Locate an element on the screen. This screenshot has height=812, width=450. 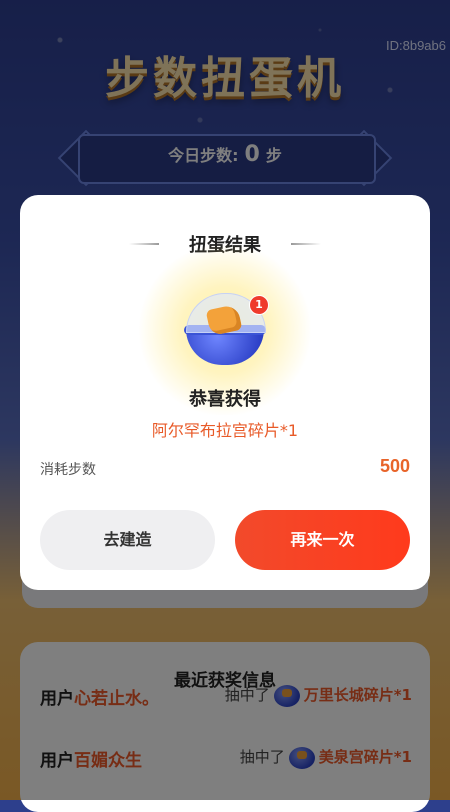
congrats-text: 恭喜获得 is located at coordinates (225, 399).